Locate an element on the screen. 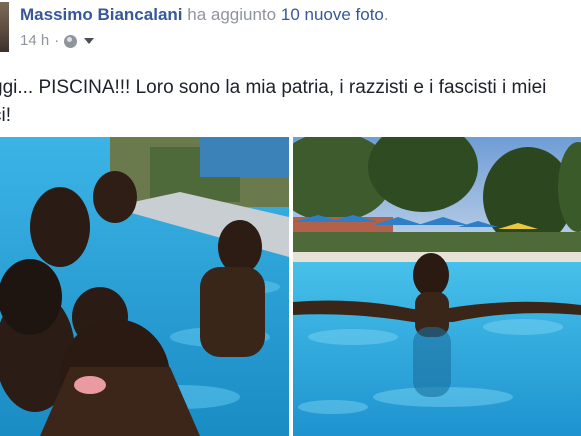  post-timestamp: 14 h is located at coordinates (34, 41).